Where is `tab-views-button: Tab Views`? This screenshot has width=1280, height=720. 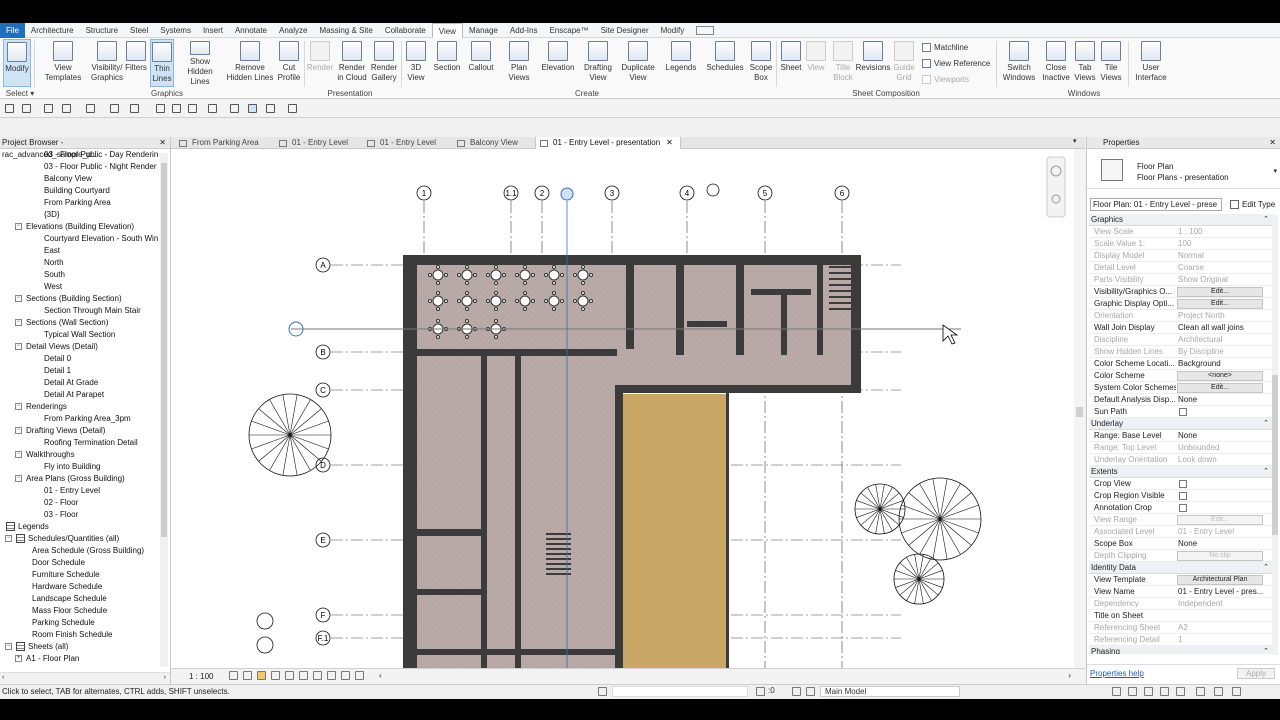
tab-views-button: Tab Views is located at coordinates (1085, 63).